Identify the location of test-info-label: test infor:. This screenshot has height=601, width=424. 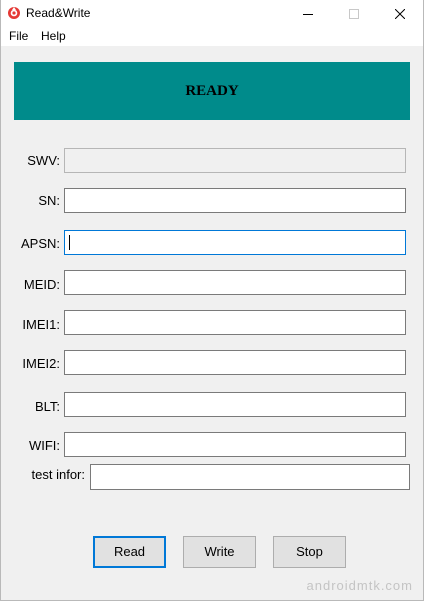
(58, 474).